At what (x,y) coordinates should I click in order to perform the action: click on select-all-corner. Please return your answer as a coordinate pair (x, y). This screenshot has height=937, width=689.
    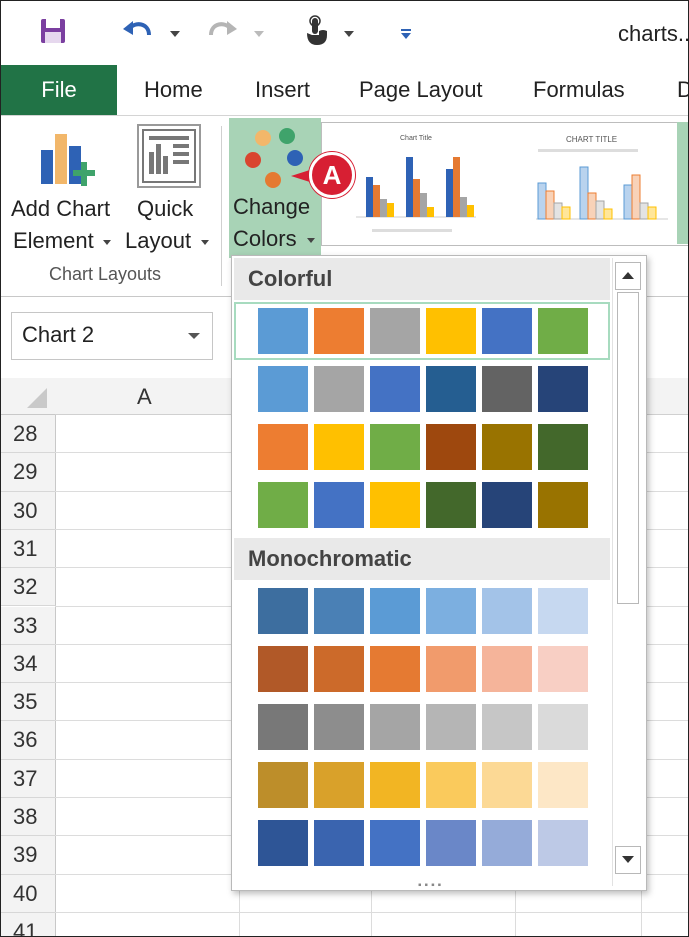
    Looking at the image, I should click on (28, 396).